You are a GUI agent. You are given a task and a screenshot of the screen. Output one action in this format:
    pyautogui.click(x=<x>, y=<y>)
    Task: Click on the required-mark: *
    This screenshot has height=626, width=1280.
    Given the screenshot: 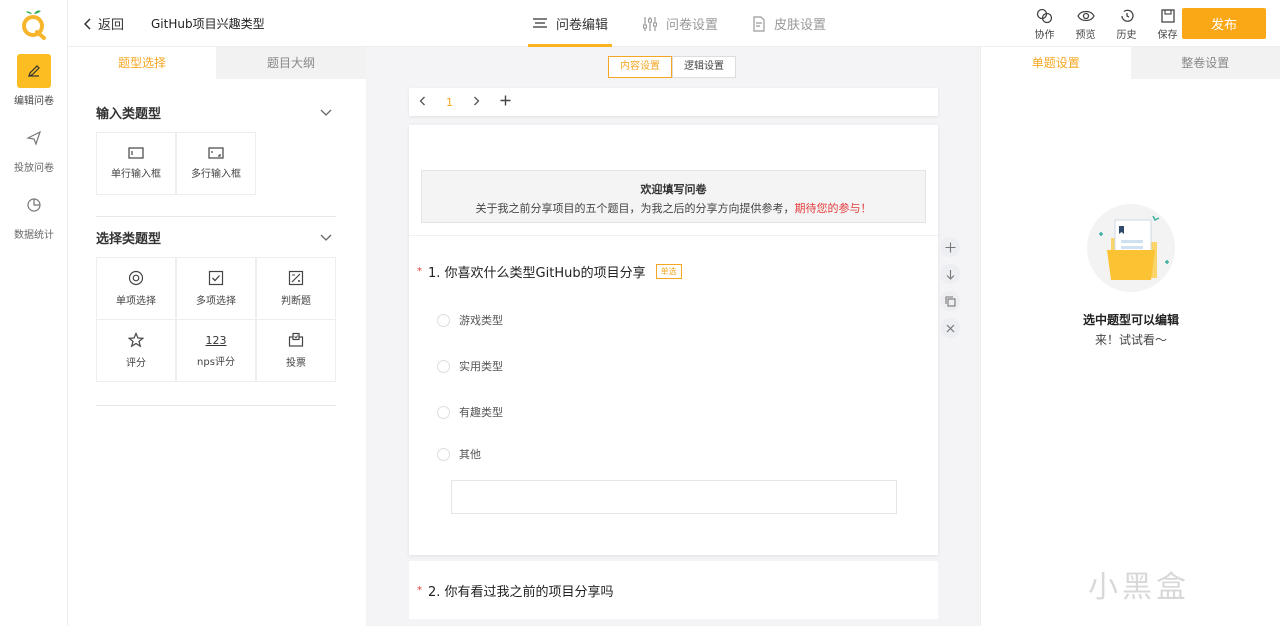 What is the action you would take?
    pyautogui.click(x=419, y=271)
    